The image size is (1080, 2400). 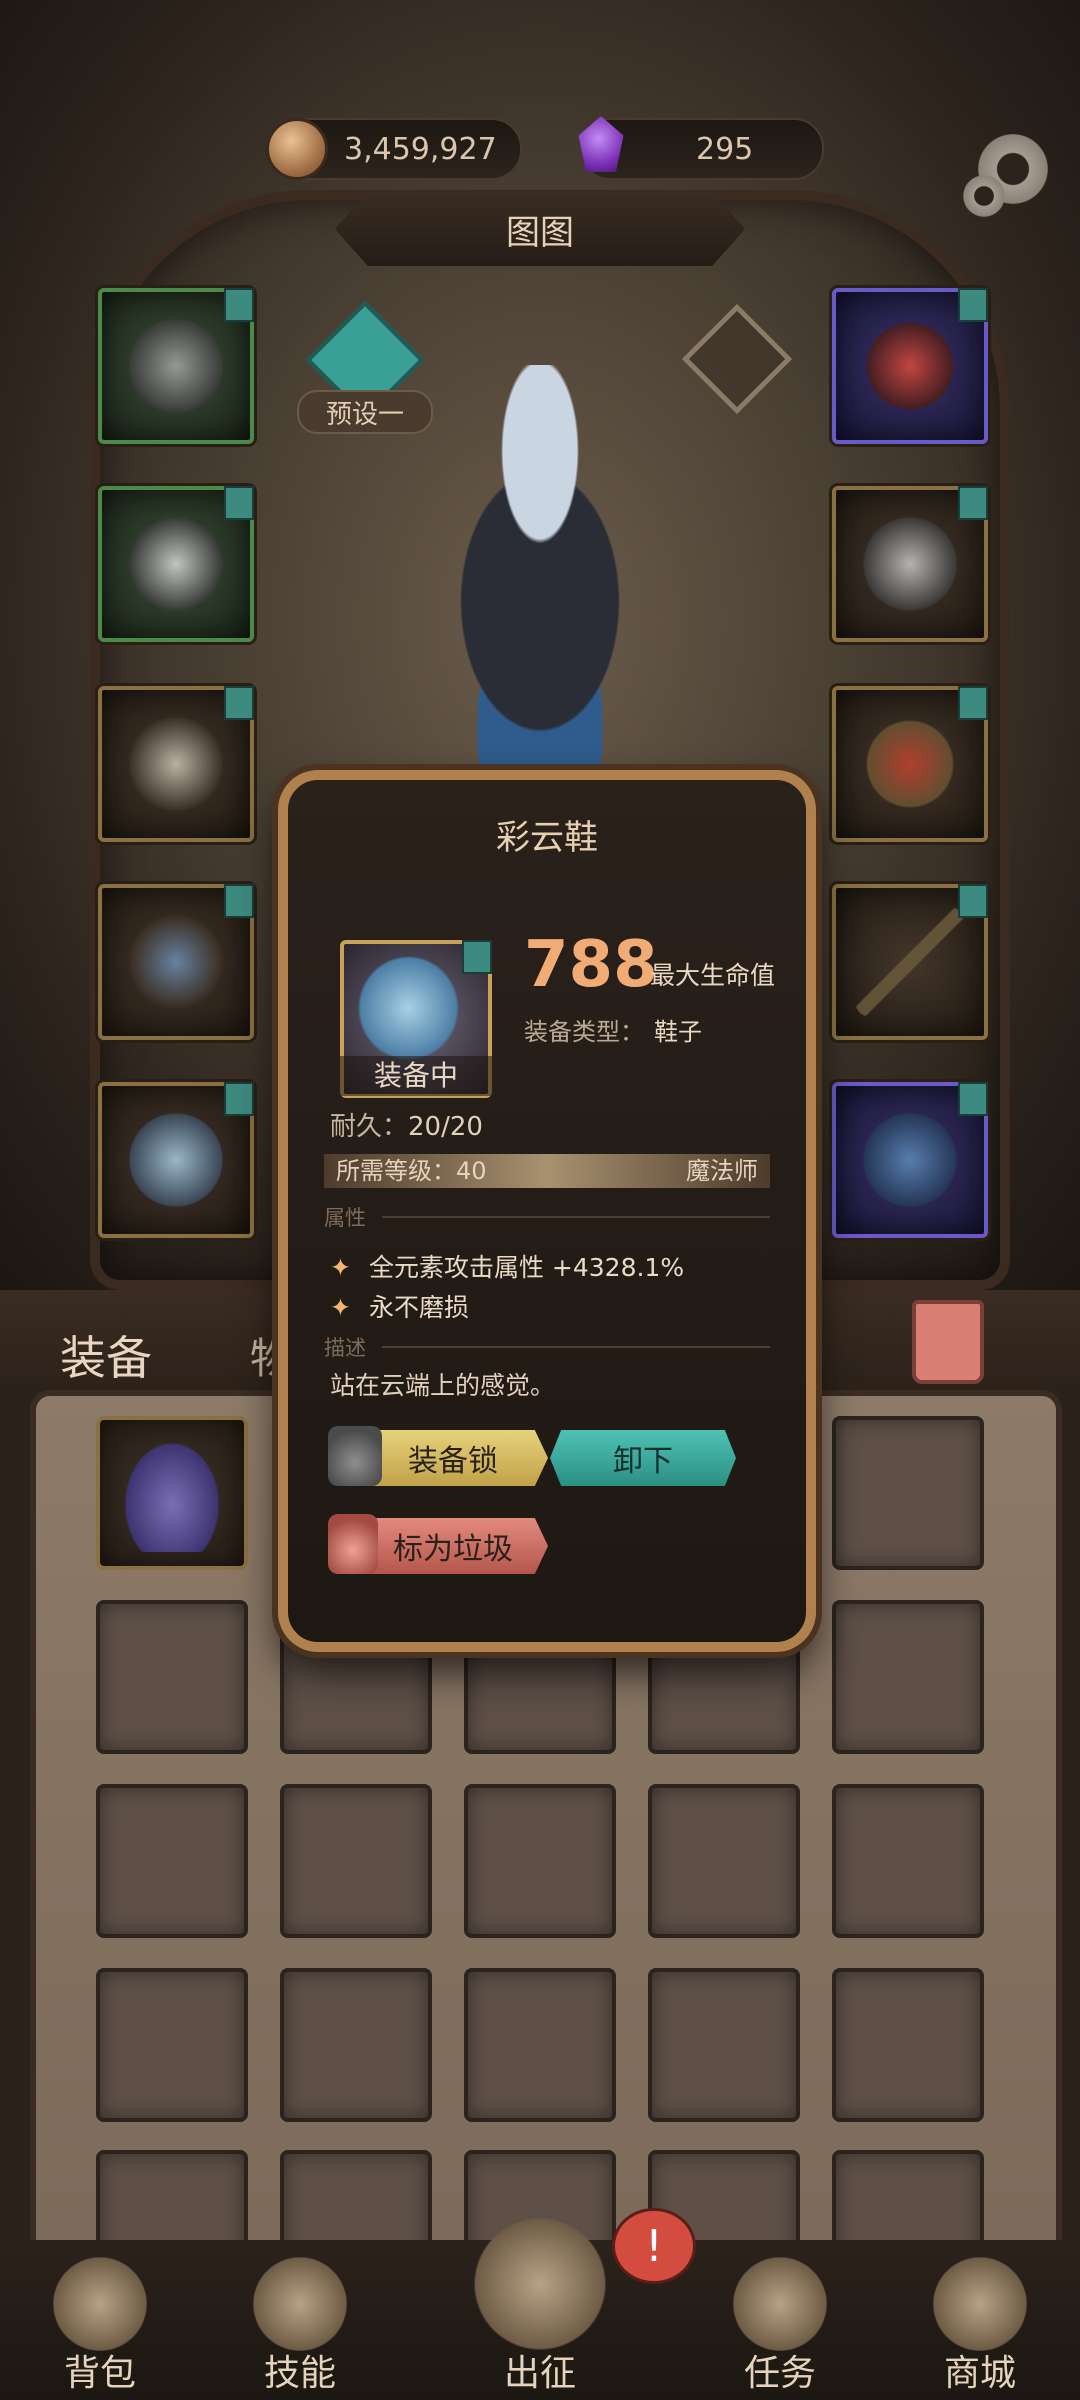 I want to click on gem-currency: 295, so click(x=701, y=148).